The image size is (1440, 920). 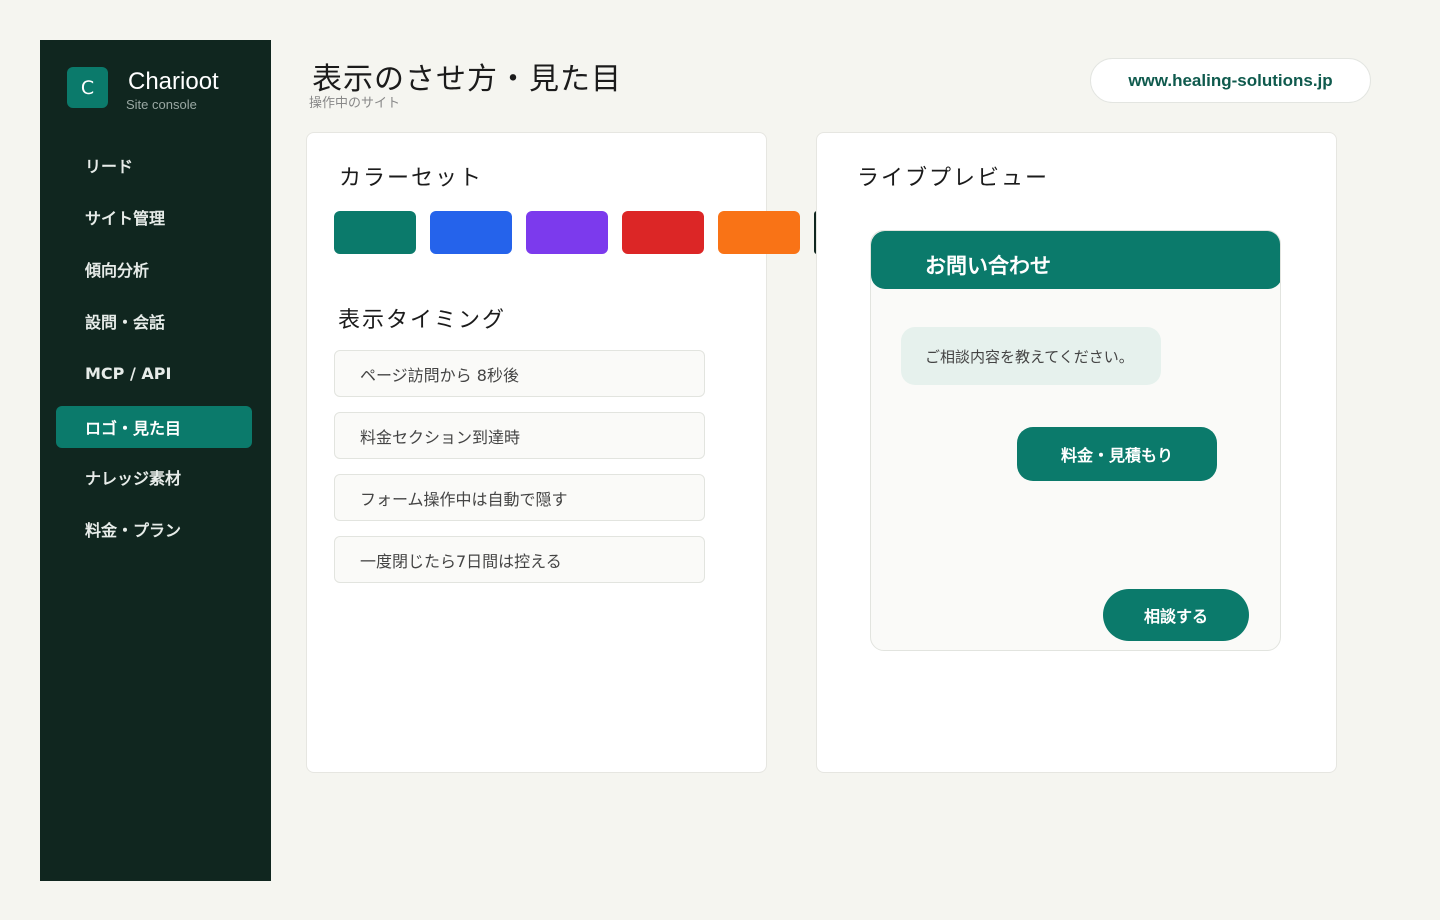 I want to click on sidebar-item-knowledge: ナレッジ素材, so click(x=154, y=477).